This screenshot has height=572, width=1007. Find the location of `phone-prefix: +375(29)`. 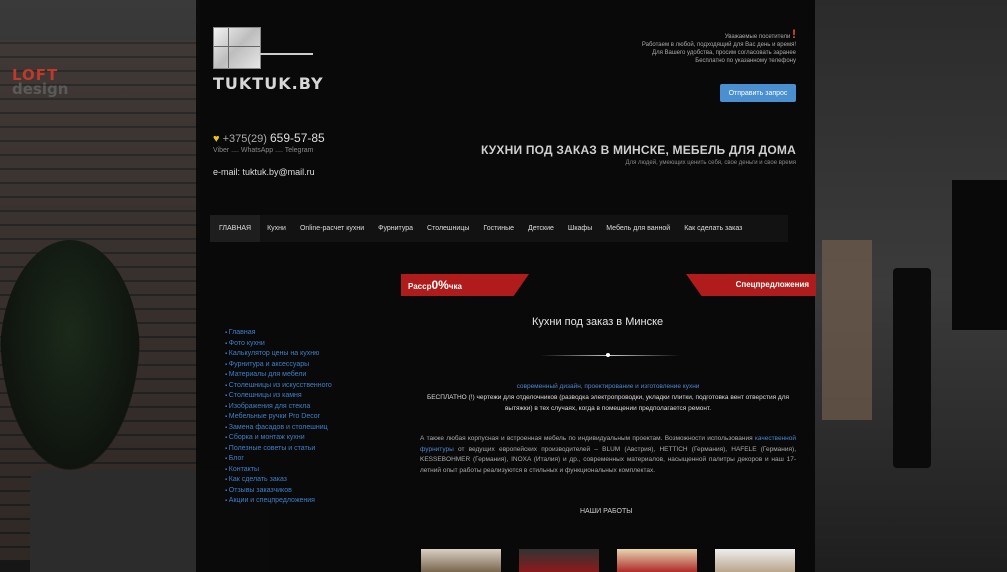

phone-prefix: +375(29) is located at coordinates (244, 139).